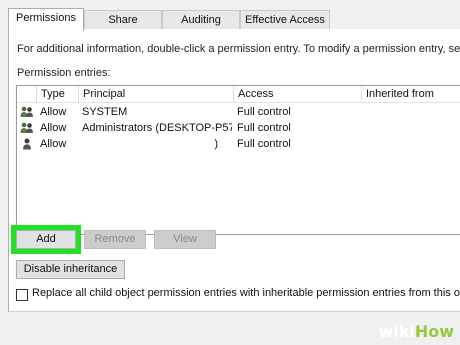  Describe the element at coordinates (185, 239) in the screenshot. I see `view-button: View` at that location.